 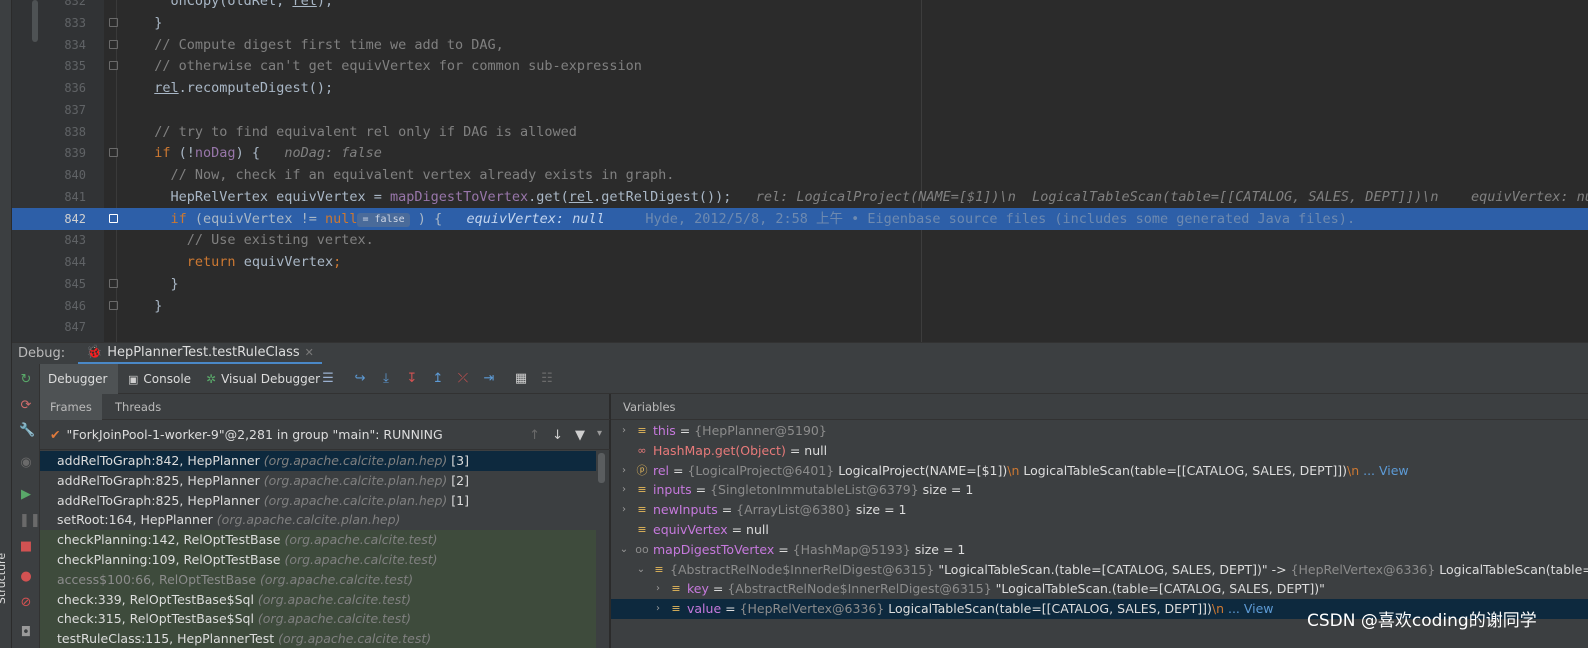 What do you see at coordinates (182, 153) in the screenshot?
I see `code-token: (!` at bounding box center [182, 153].